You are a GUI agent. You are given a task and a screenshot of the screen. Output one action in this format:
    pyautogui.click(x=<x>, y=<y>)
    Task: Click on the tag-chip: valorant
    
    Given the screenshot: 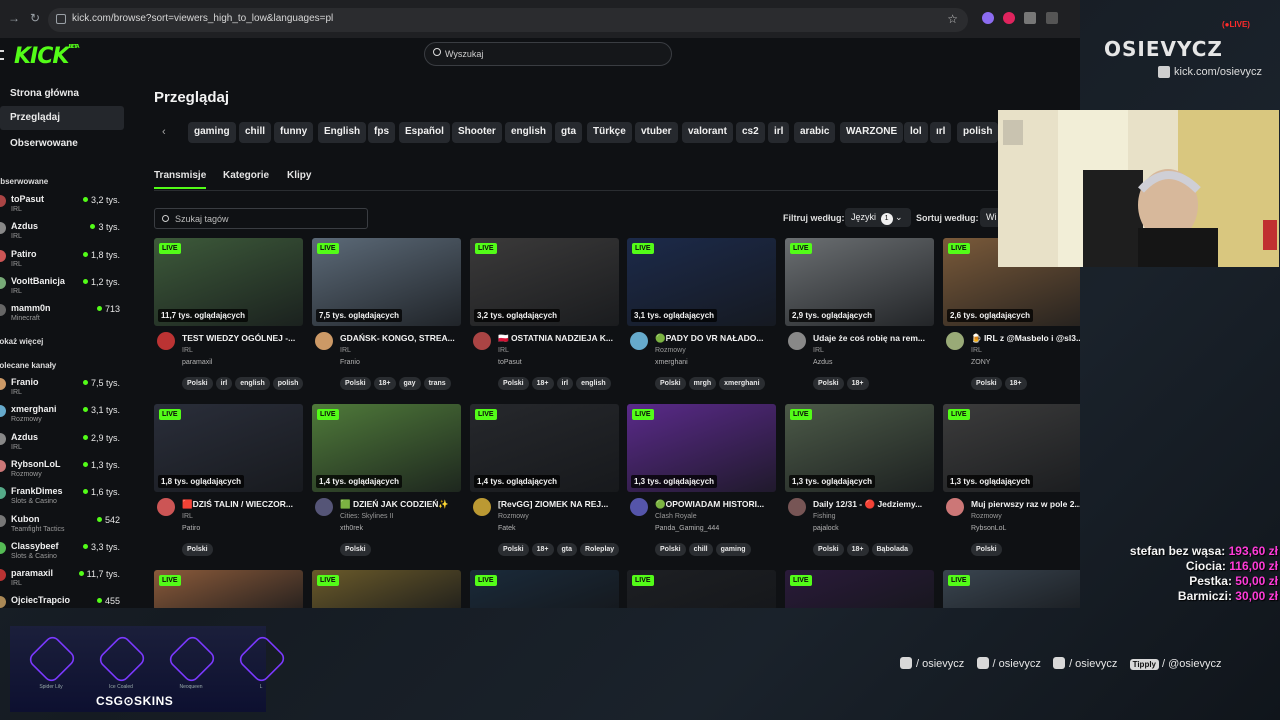 What is the action you would take?
    pyautogui.click(x=707, y=132)
    